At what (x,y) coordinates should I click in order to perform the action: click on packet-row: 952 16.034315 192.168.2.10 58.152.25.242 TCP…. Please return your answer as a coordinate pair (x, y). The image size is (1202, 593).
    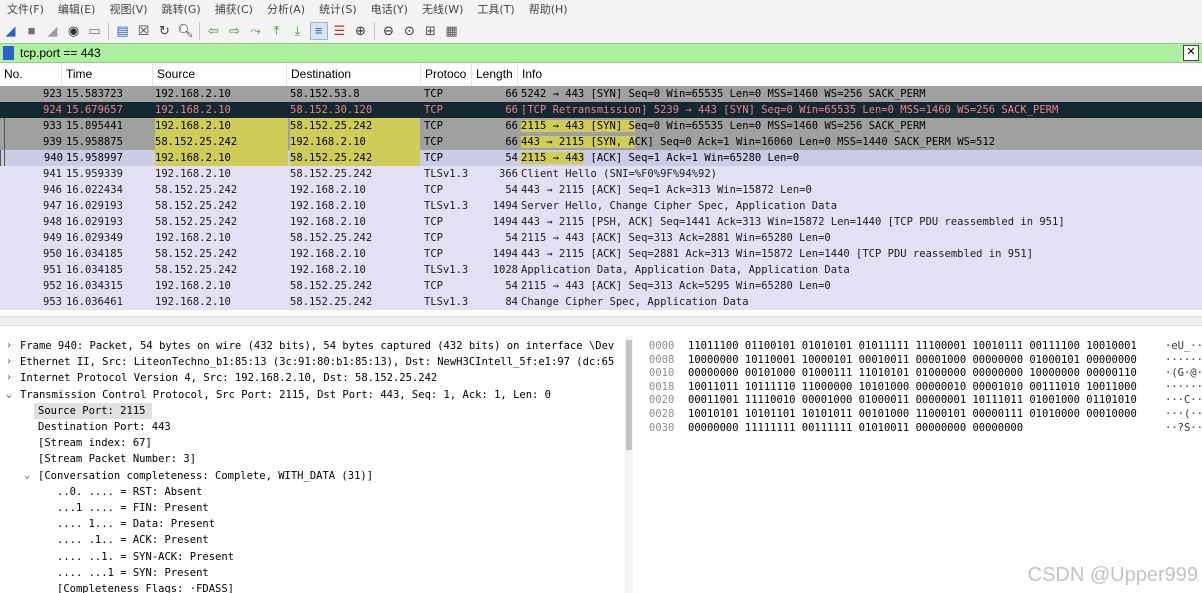
    Looking at the image, I should click on (601, 286).